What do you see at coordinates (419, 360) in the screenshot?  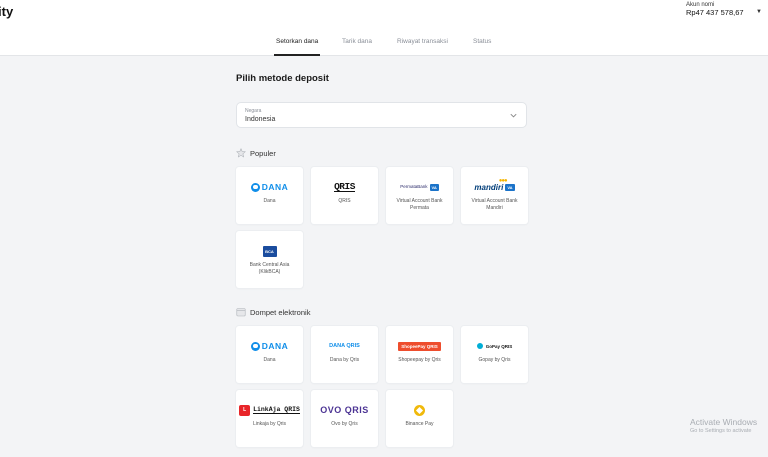 I see `method-label: Shopeepay by Qris` at bounding box center [419, 360].